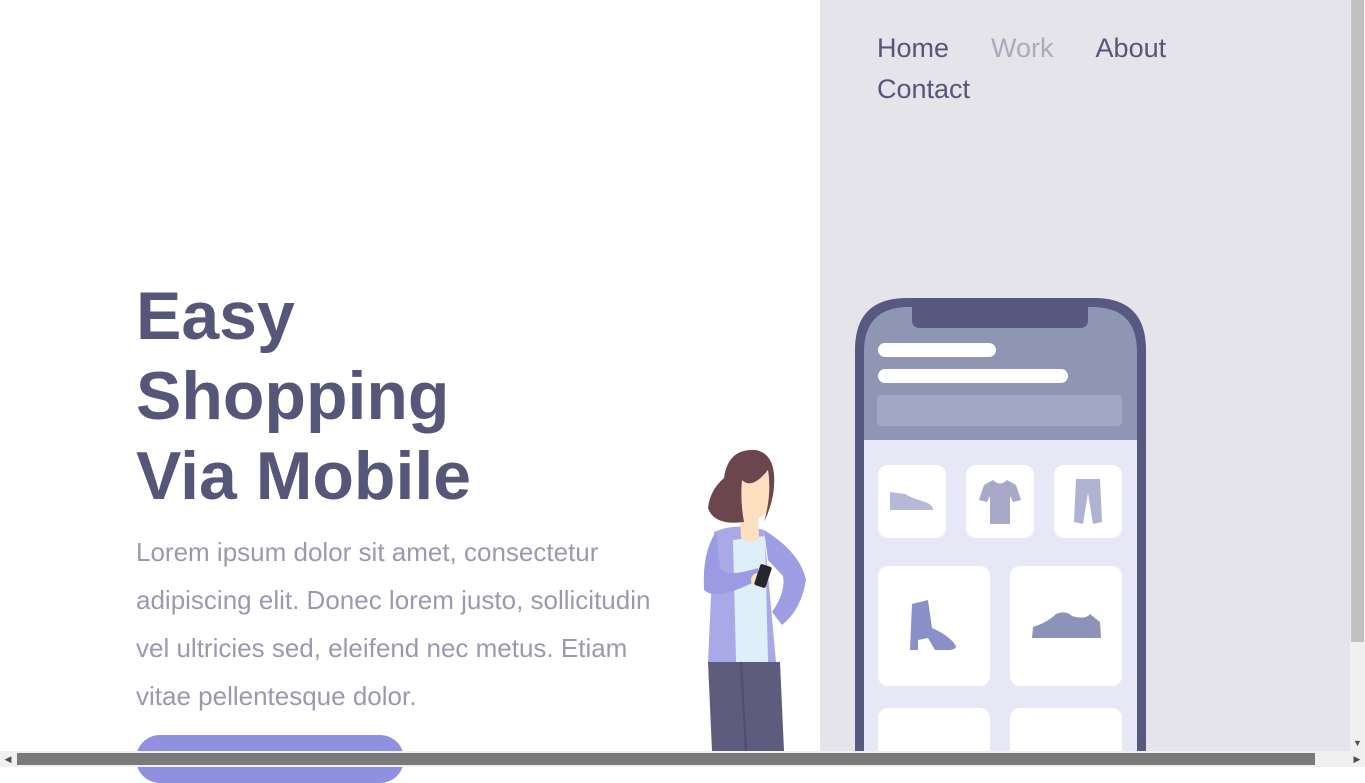 The width and height of the screenshot is (1365, 783). I want to click on scroll-left-arrow-icon: ◀, so click(8, 759).